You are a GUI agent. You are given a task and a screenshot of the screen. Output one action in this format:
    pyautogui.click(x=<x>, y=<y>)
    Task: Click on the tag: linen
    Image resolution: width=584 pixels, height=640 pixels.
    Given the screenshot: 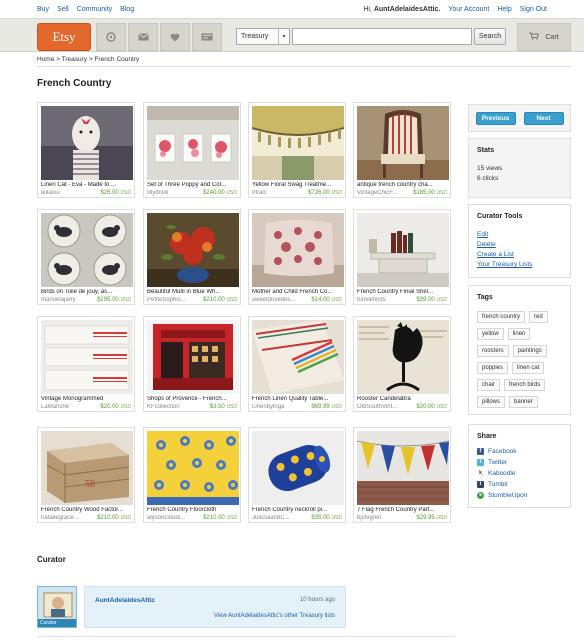 What is the action you would take?
    pyautogui.click(x=519, y=334)
    